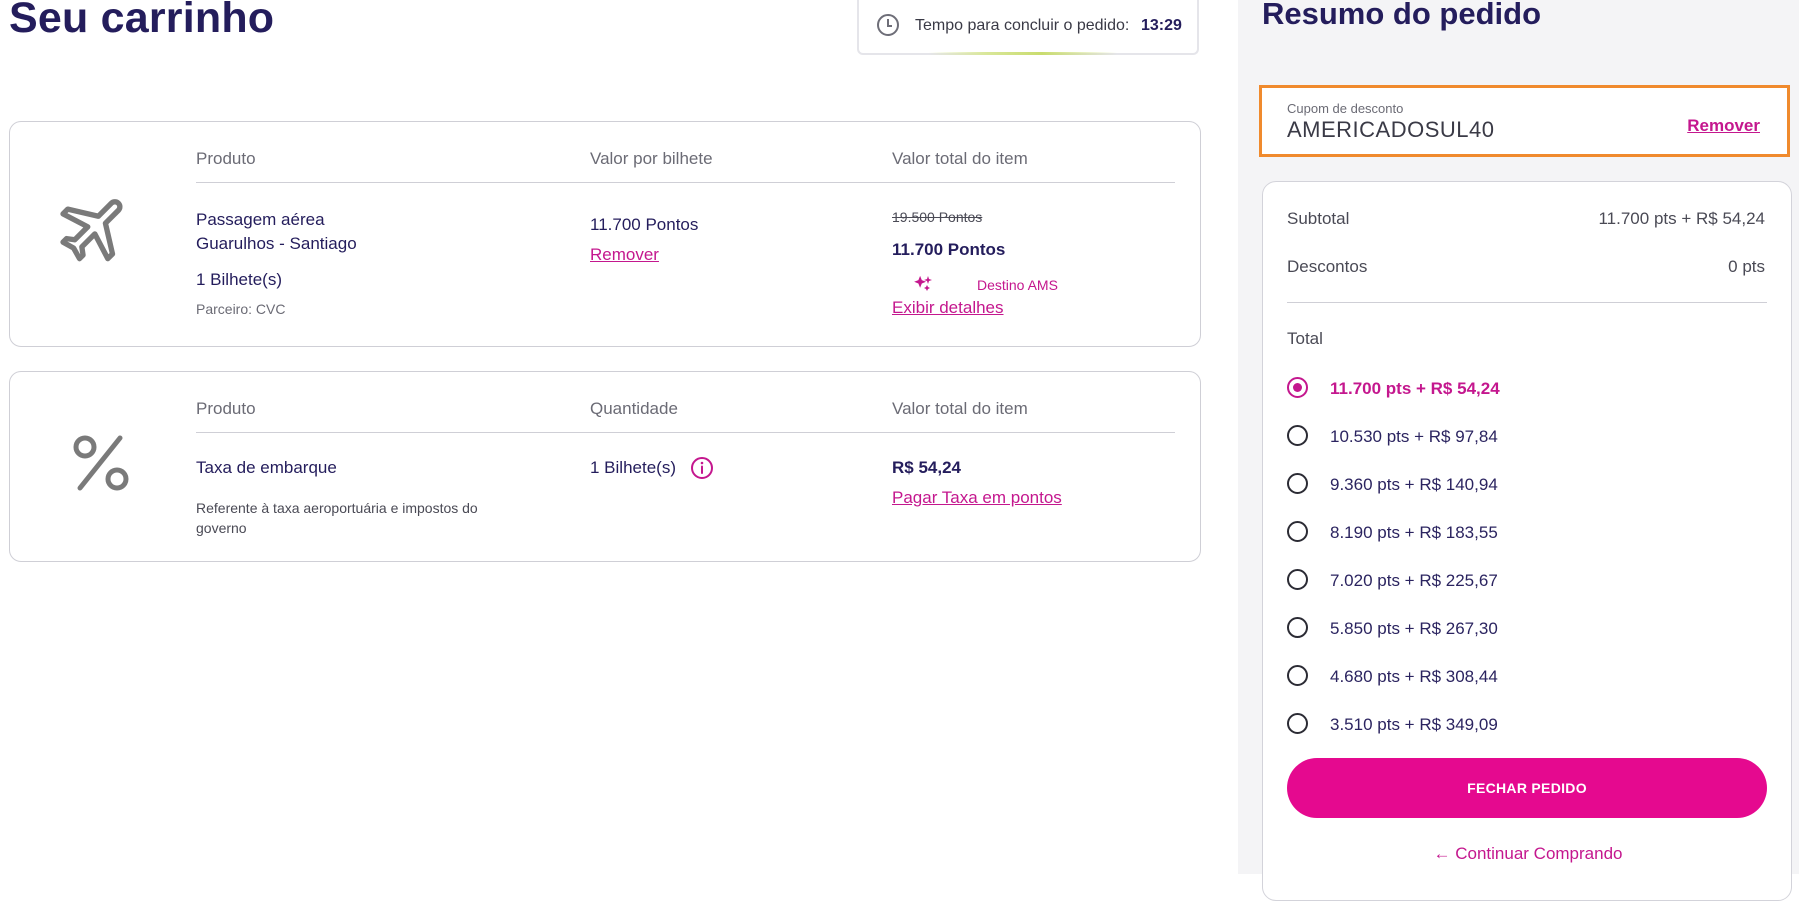  I want to click on discount-label: Descontos, so click(1327, 266).